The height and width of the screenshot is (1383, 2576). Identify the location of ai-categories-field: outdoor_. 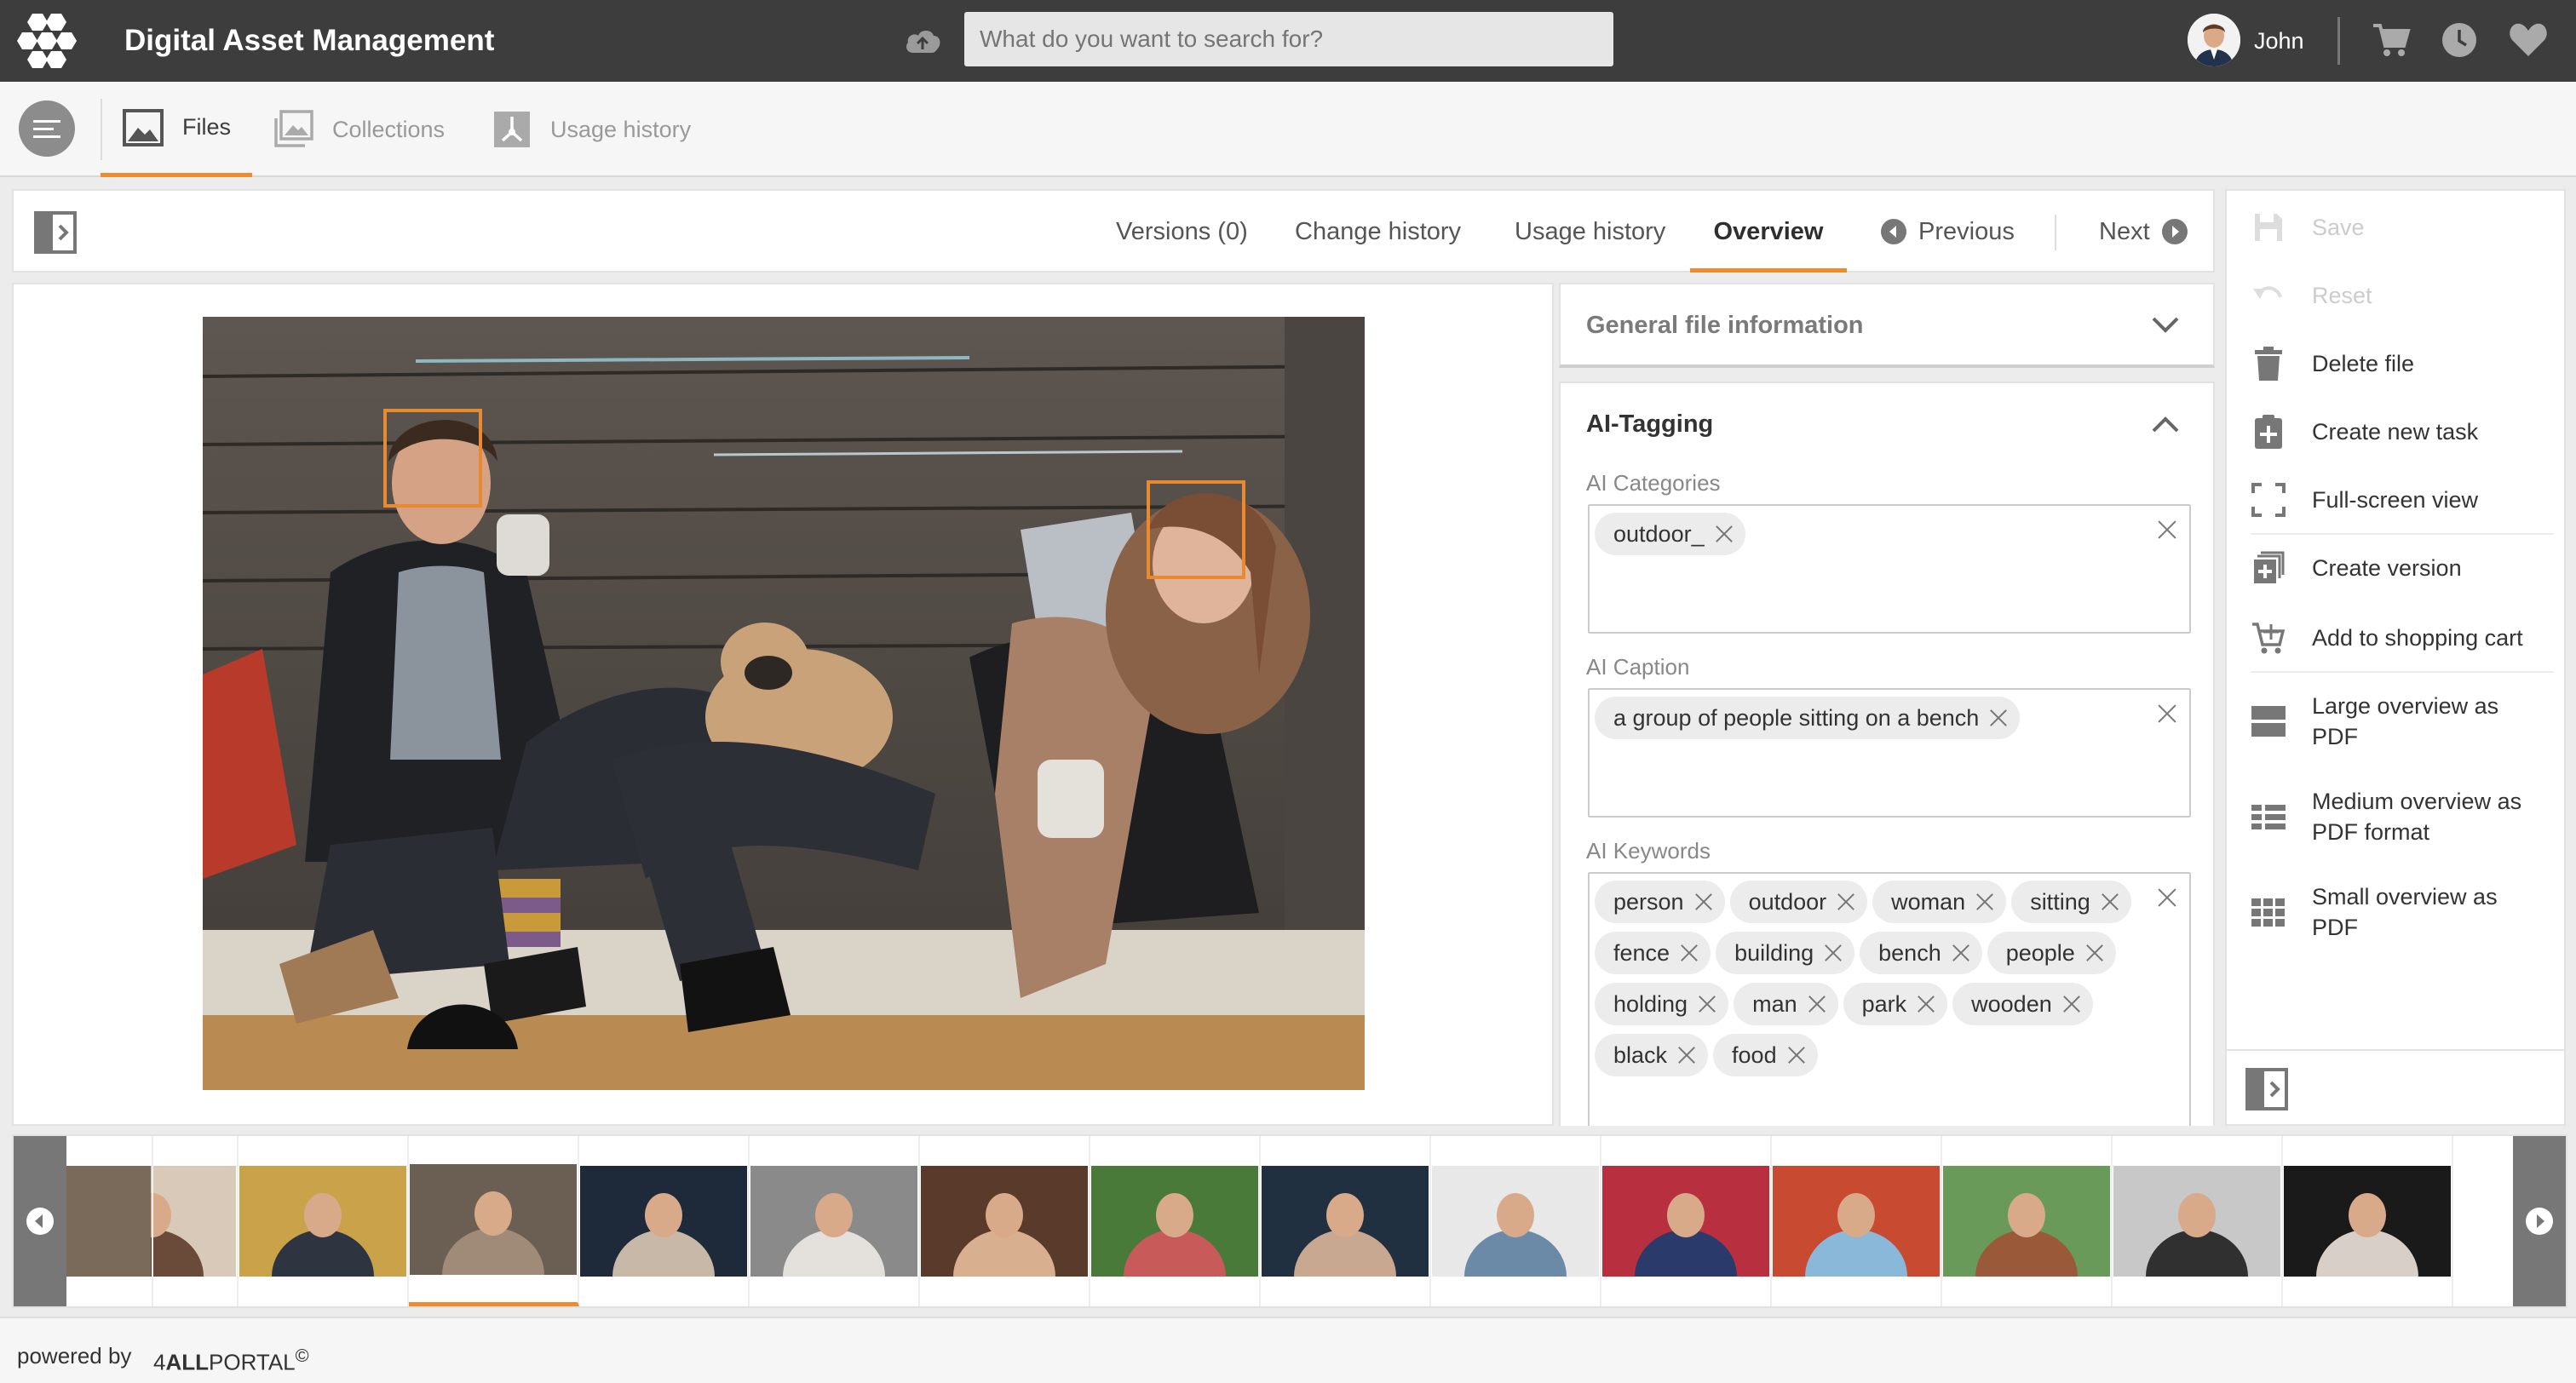
(1889, 569).